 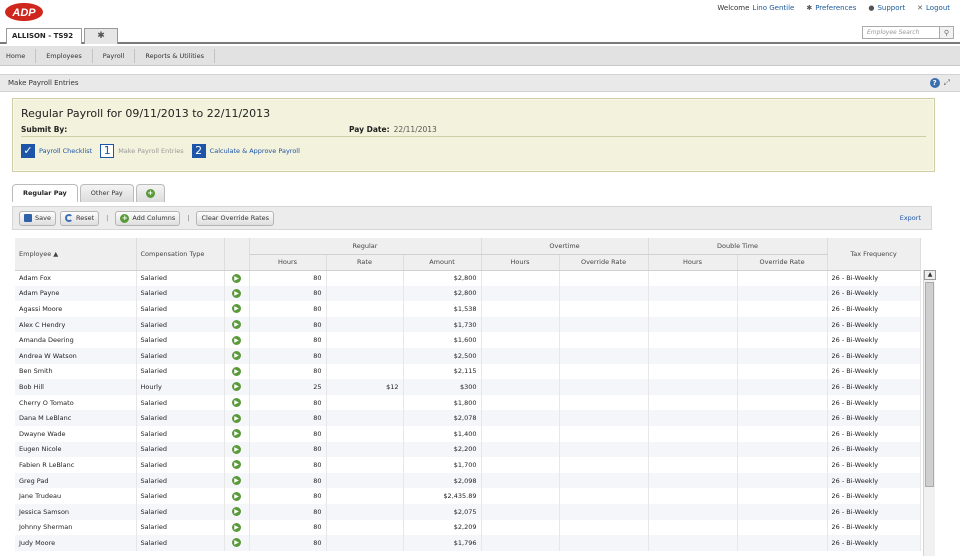 What do you see at coordinates (929, 413) in the screenshot?
I see `grid-scrollbar: ▲` at bounding box center [929, 413].